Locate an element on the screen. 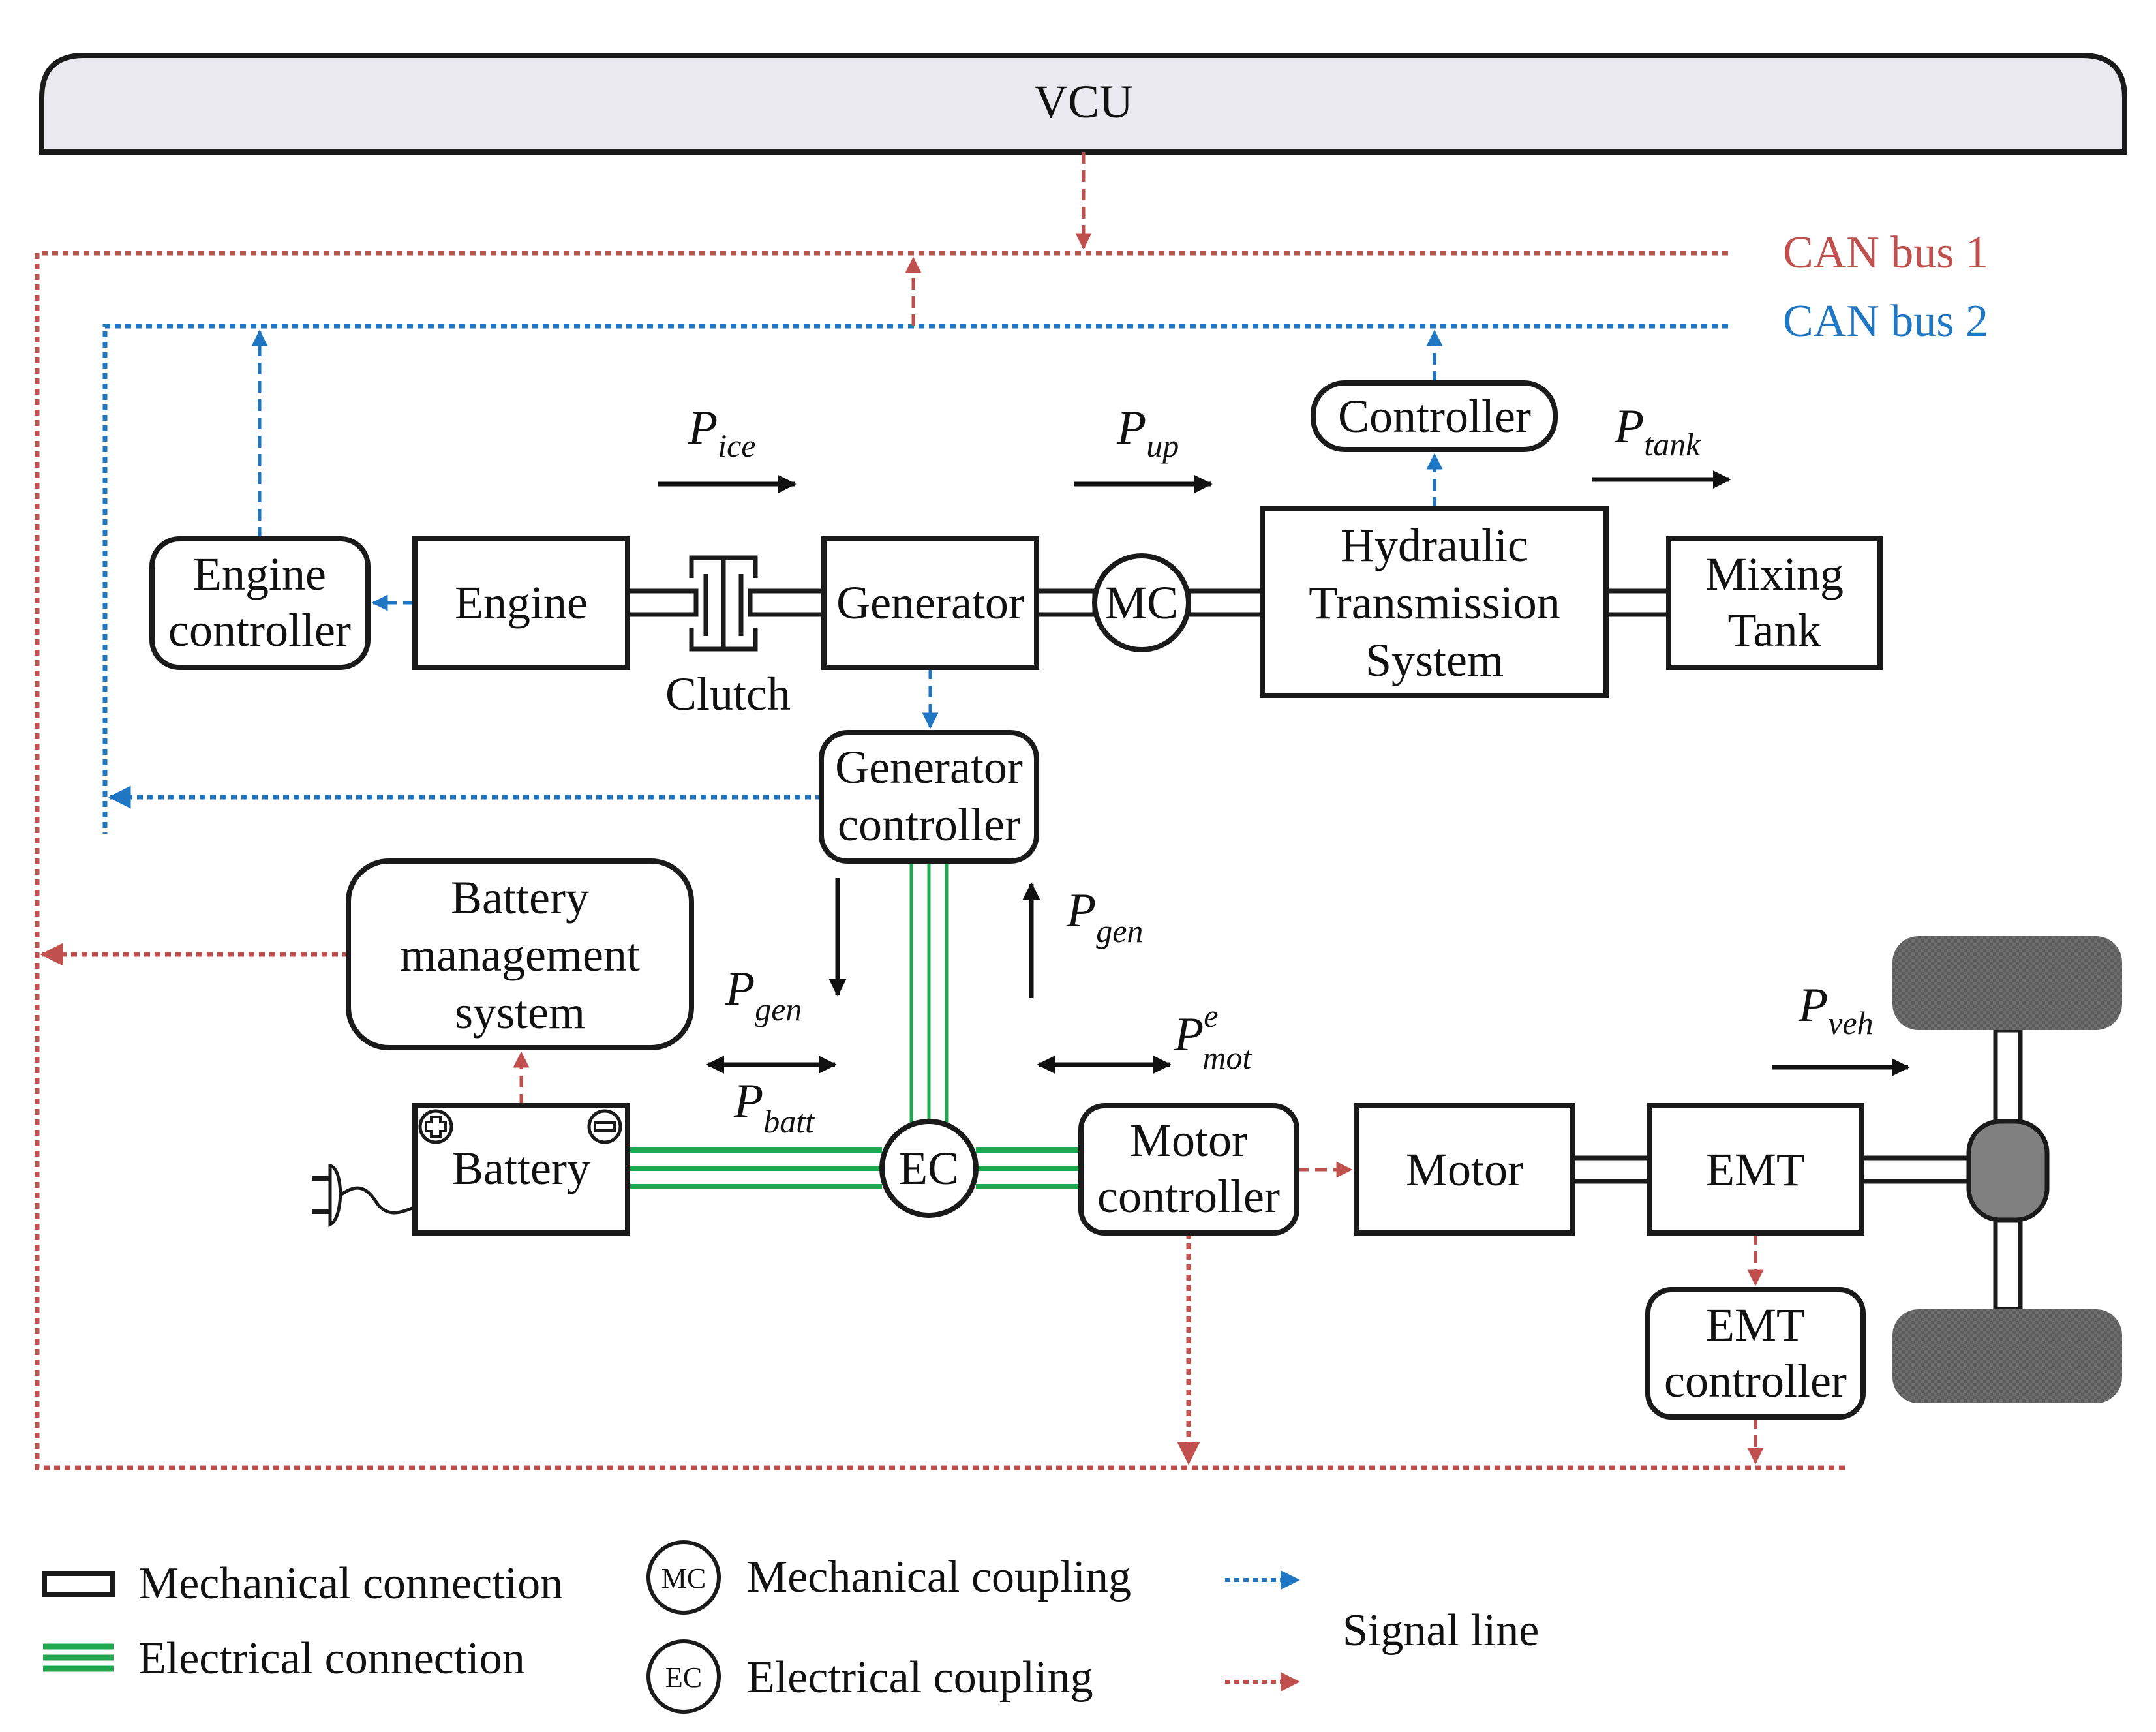 The image size is (2156, 1732). hydraulic-label-1: Hydraulic is located at coordinates (1434, 545).